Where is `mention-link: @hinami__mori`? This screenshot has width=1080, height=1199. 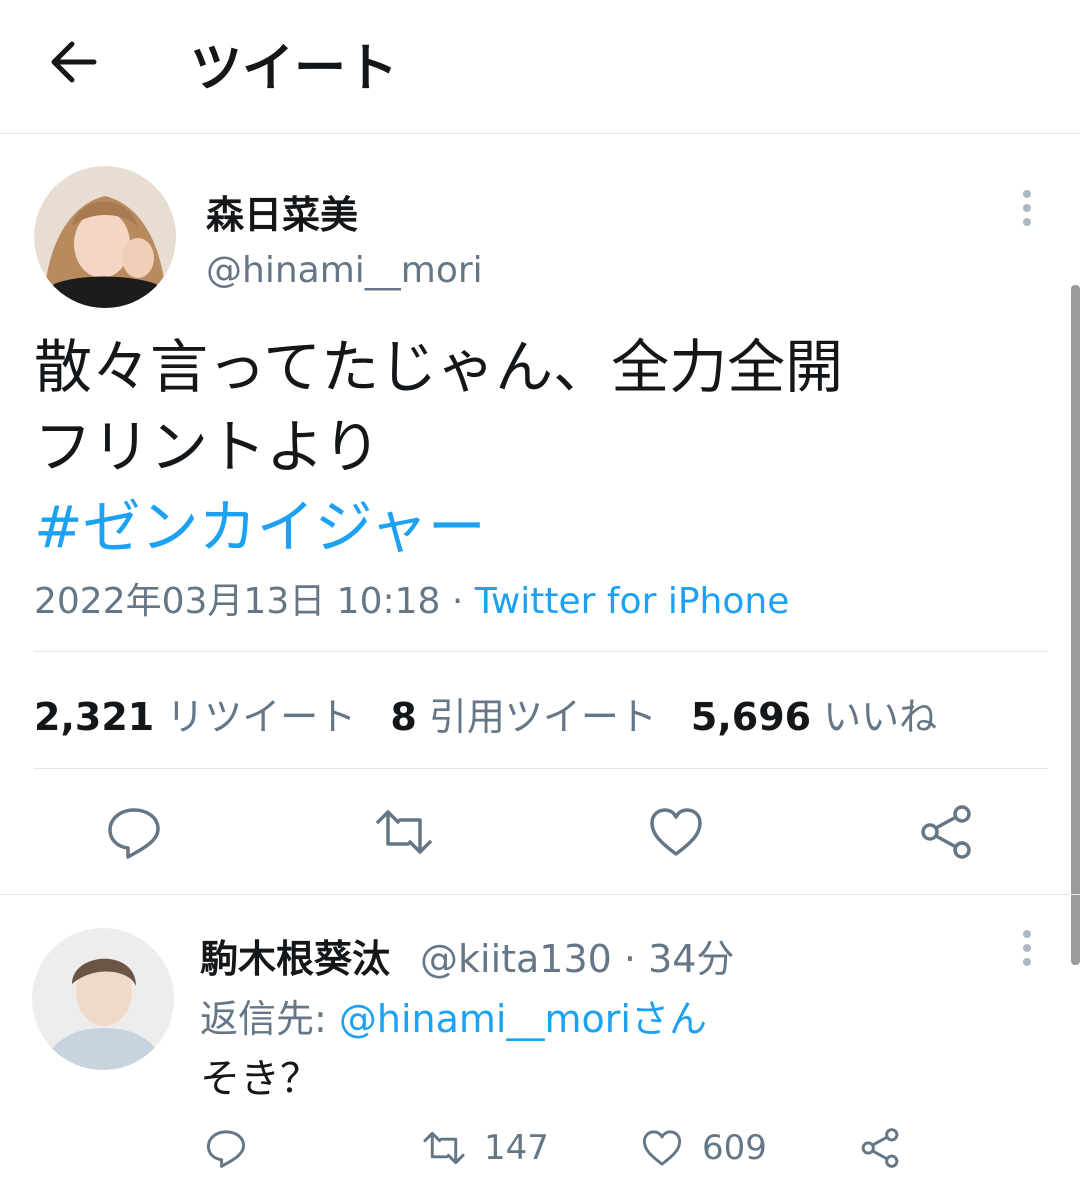
mention-link: @hinami__mori is located at coordinates (485, 1019).